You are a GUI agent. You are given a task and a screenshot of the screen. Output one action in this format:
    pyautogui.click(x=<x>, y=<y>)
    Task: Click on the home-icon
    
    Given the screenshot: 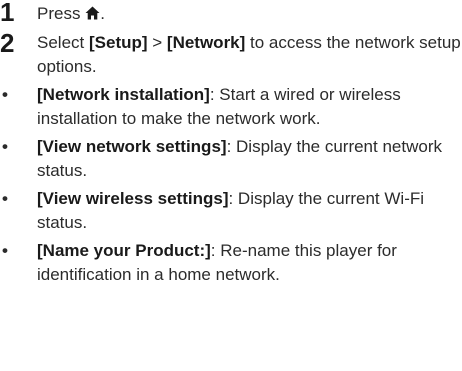 What is the action you would take?
    pyautogui.click(x=92, y=13)
    